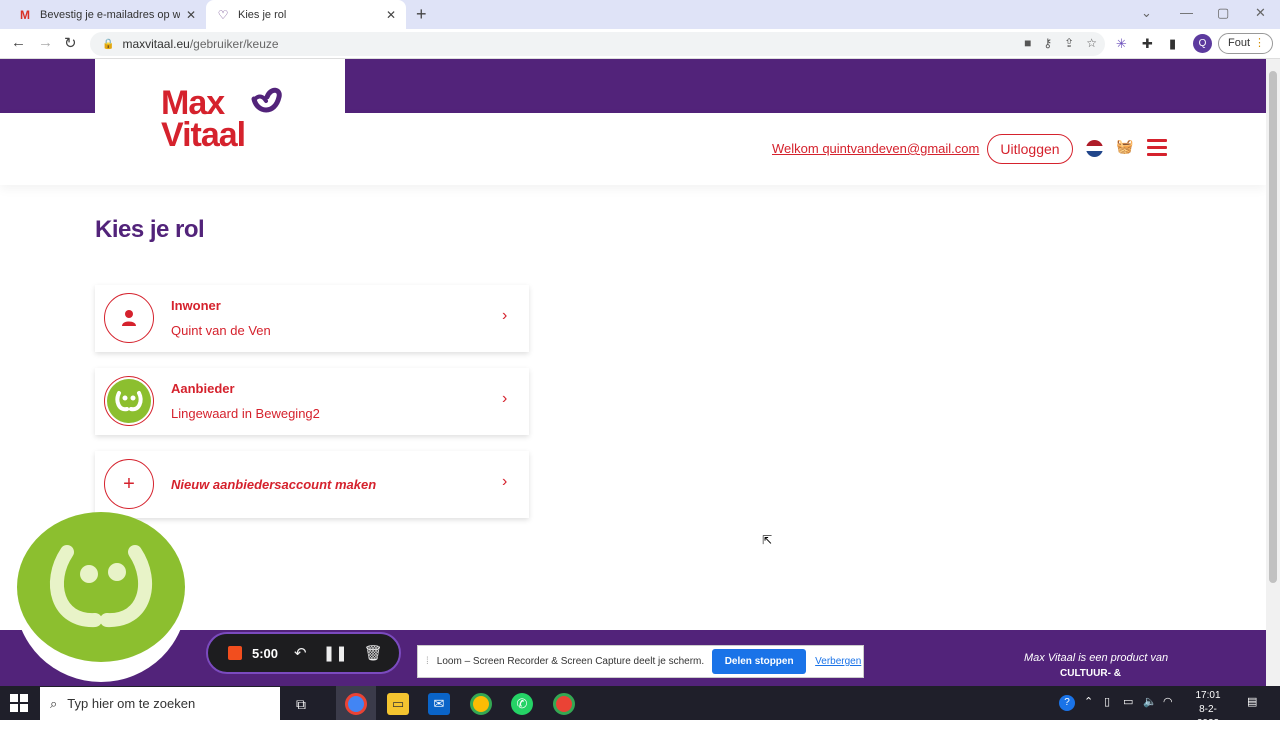 The width and height of the screenshot is (1280, 731). I want to click on plus-icon: +, so click(129, 484).